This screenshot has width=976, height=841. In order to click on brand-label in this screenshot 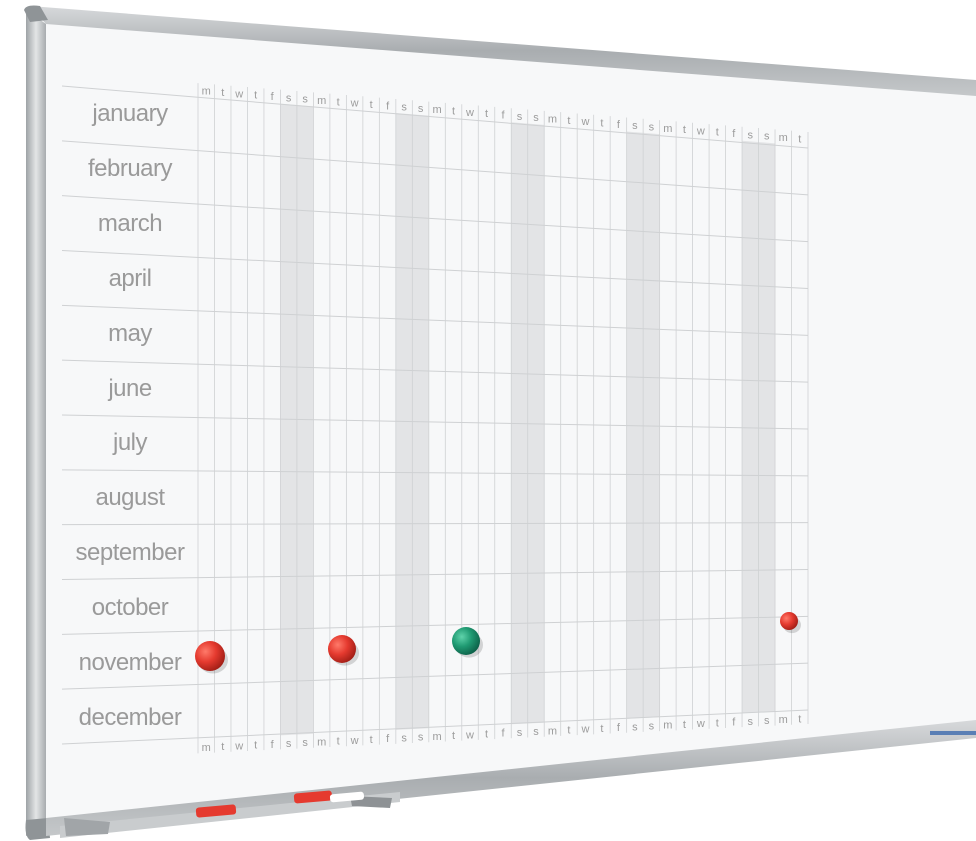, I will do `click(953, 733)`.